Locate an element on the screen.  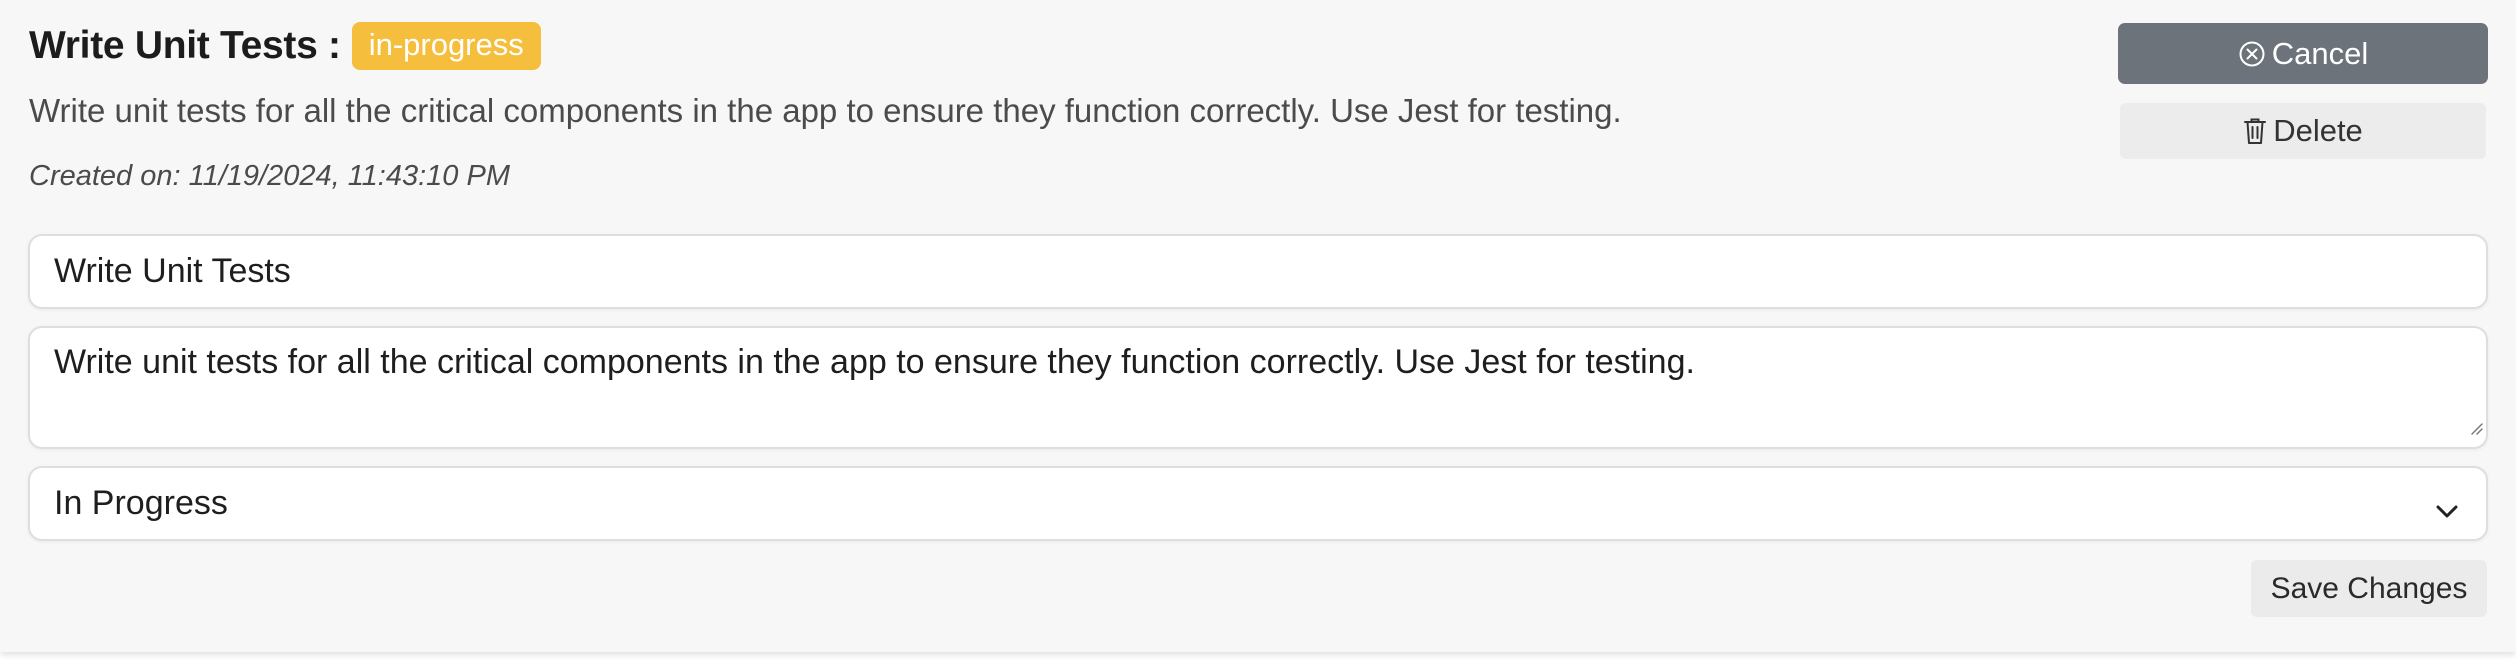
cancel-button: Cancel is located at coordinates (2303, 53).